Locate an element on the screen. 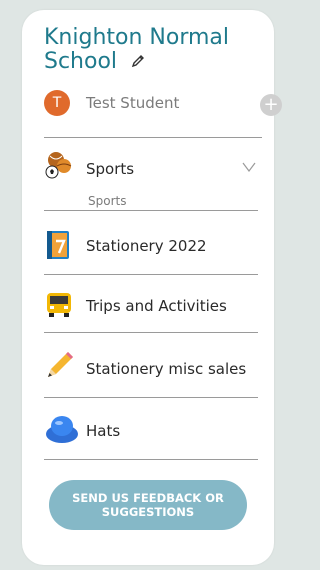 The height and width of the screenshot is (570, 320). category-trips-and-activities: Trips and Activities is located at coordinates (151, 304).